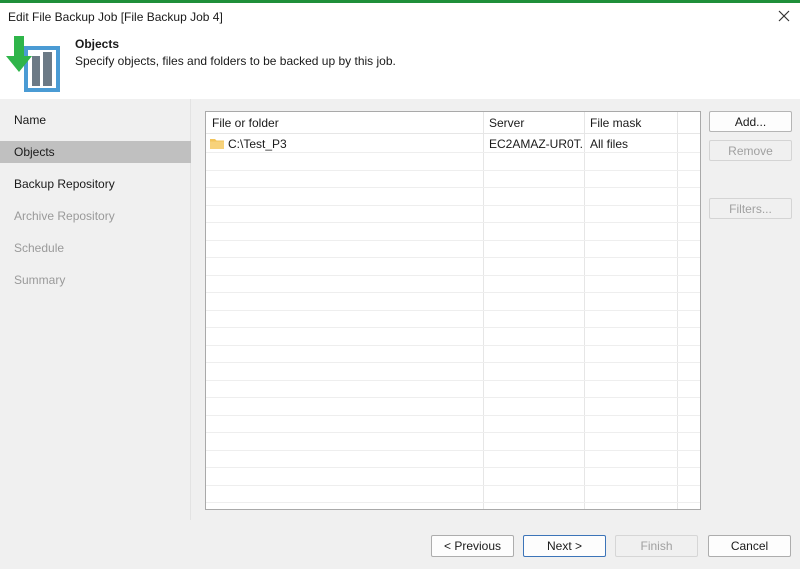 This screenshot has height=569, width=800. I want to click on column-header-file-or-folder: File or folder, so click(344, 123).